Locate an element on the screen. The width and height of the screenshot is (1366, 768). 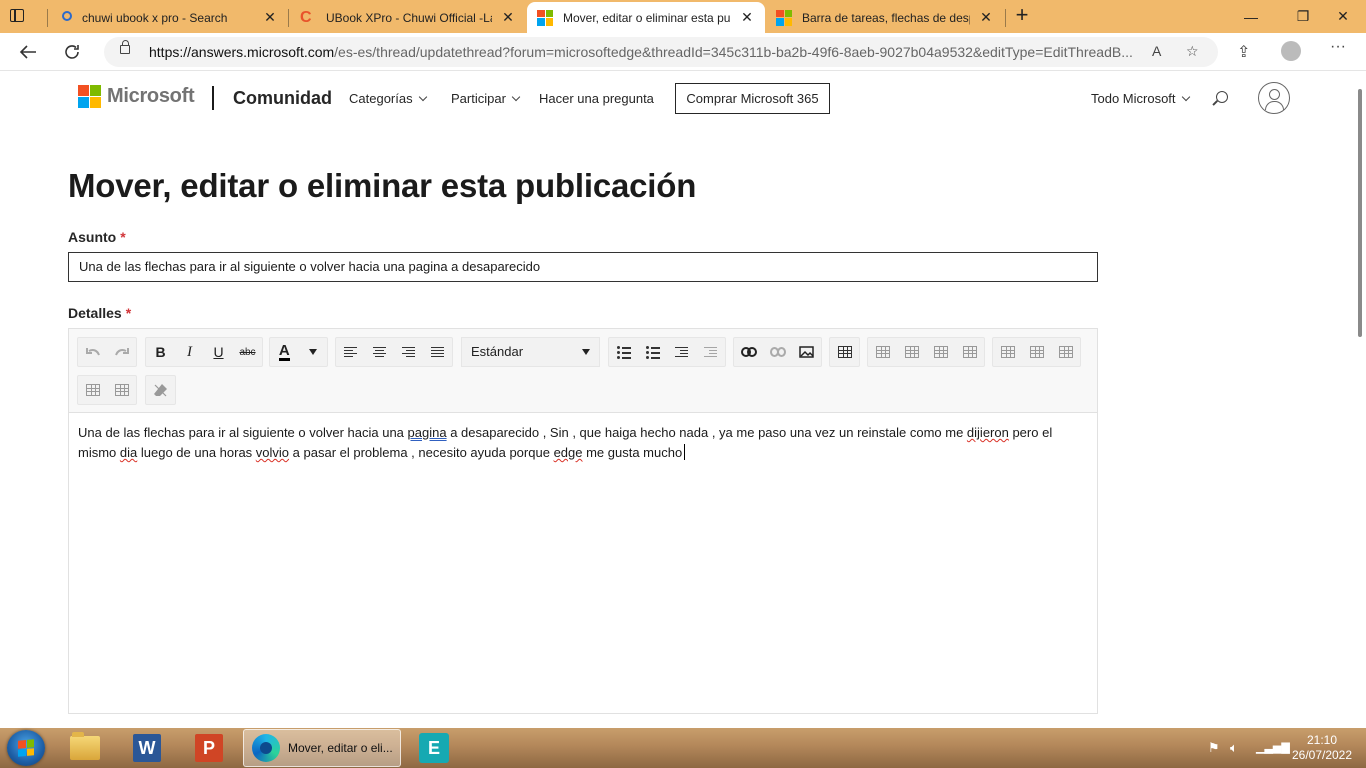
tab-taskbar-arrows: Barra de tareas, flechas de despl ✕ is located at coordinates (885, 17).